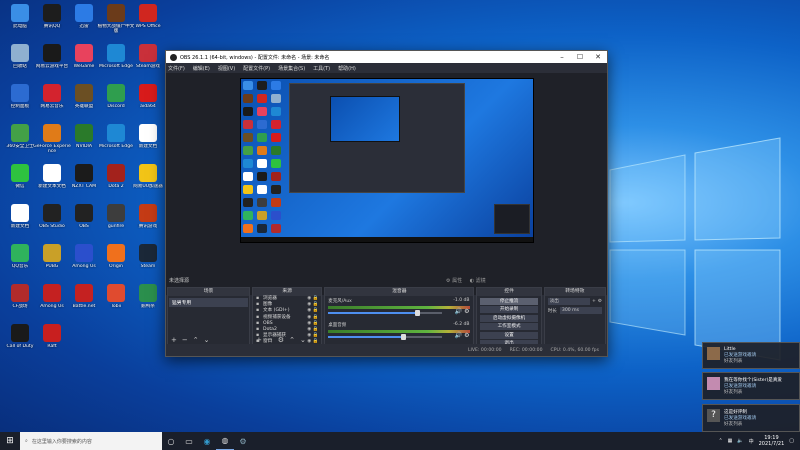  I want to click on properties-button: 属性, so click(457, 281).